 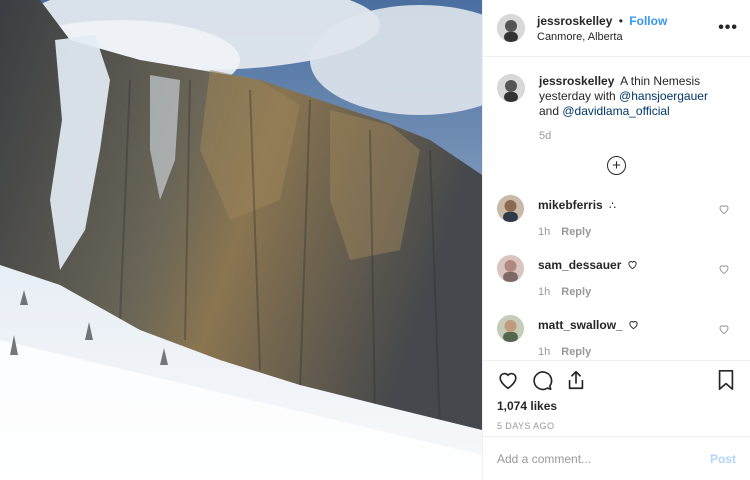 What do you see at coordinates (588, 276) in the screenshot?
I see `comment-body: sam_dessauer 1h Reply` at bounding box center [588, 276].